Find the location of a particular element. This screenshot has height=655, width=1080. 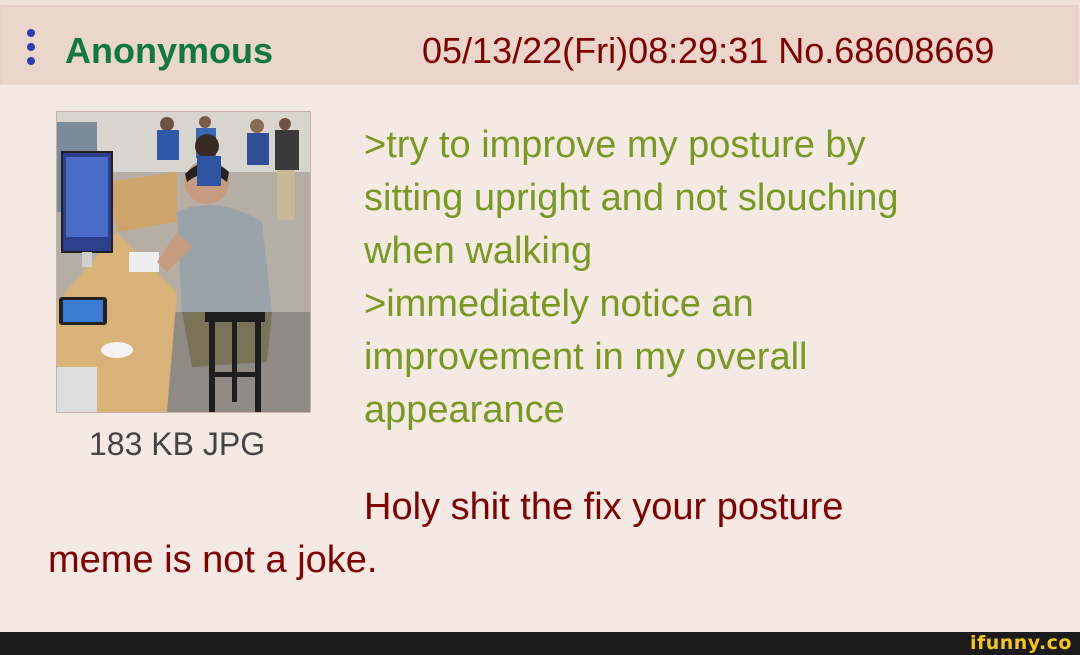

watermark-bar: ifunny.co is located at coordinates (540, 643).